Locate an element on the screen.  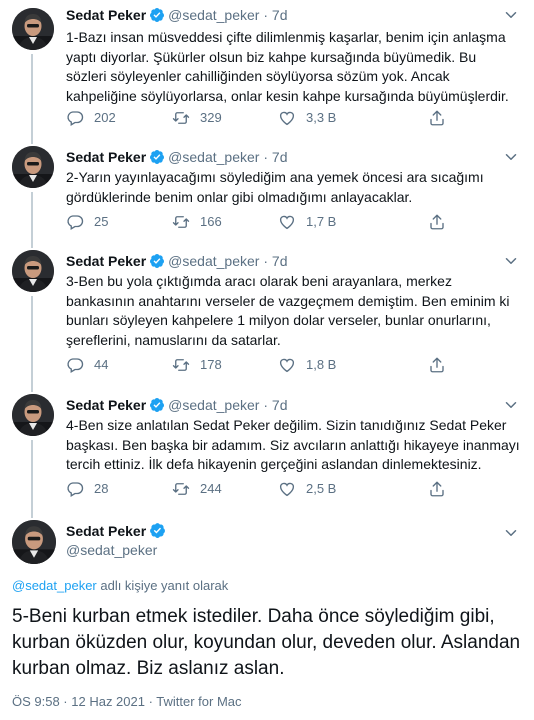
retweet-button: 178 is located at coordinates (197, 365).